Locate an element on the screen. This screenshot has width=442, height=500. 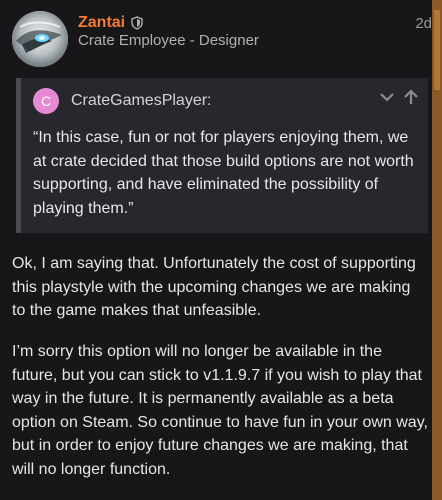
post-header: Zantai Crate Employee - Designer 2d is located at coordinates (221, 40).